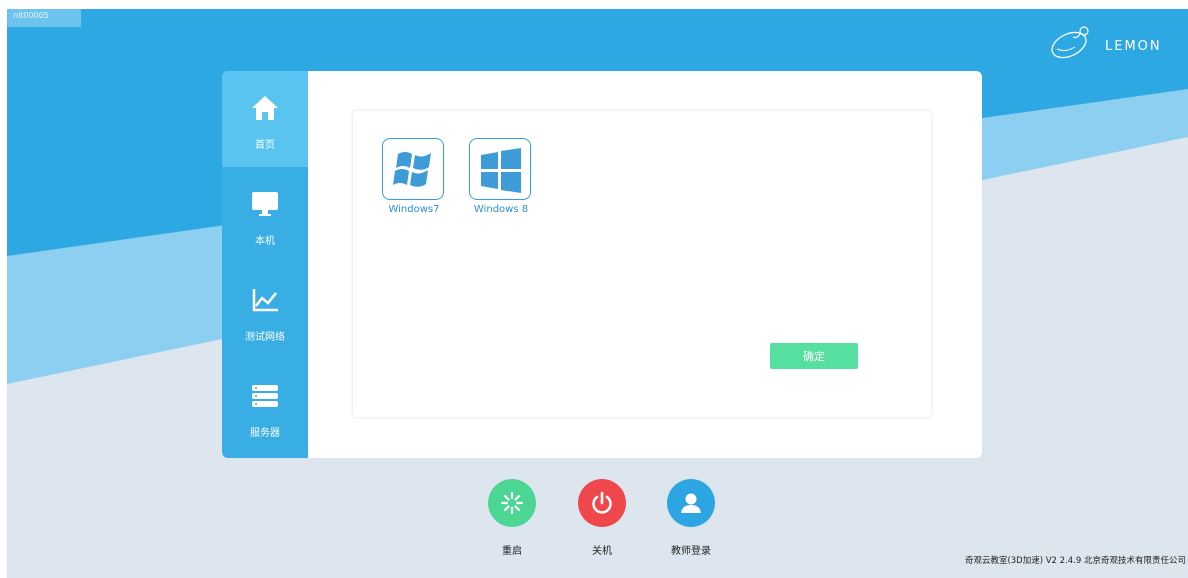 The width and height of the screenshot is (1188, 578). Describe the element at coordinates (265, 396) in the screenshot. I see `server-icon` at that location.